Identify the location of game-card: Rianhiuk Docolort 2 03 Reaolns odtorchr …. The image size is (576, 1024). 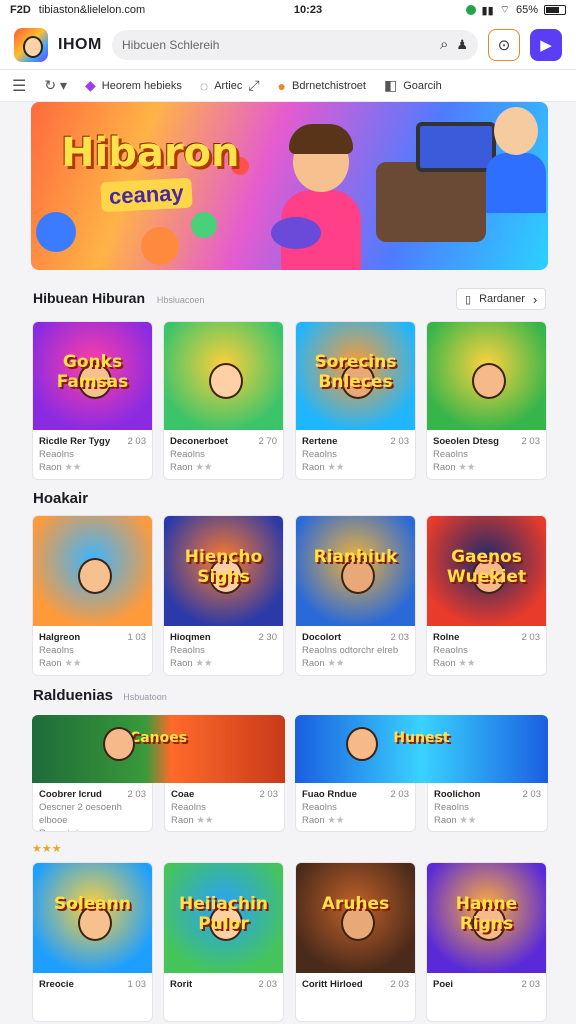
(355, 595).